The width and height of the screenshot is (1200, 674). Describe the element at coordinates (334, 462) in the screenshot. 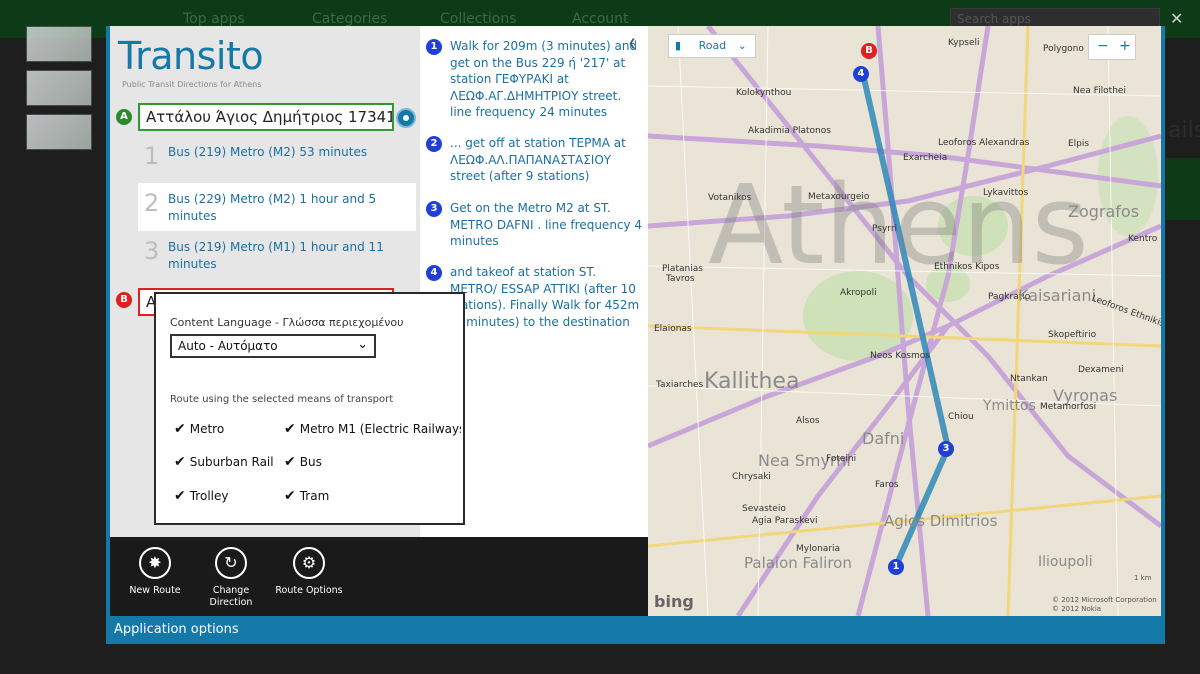

I see `option-bus: ✔ Bus` at that location.